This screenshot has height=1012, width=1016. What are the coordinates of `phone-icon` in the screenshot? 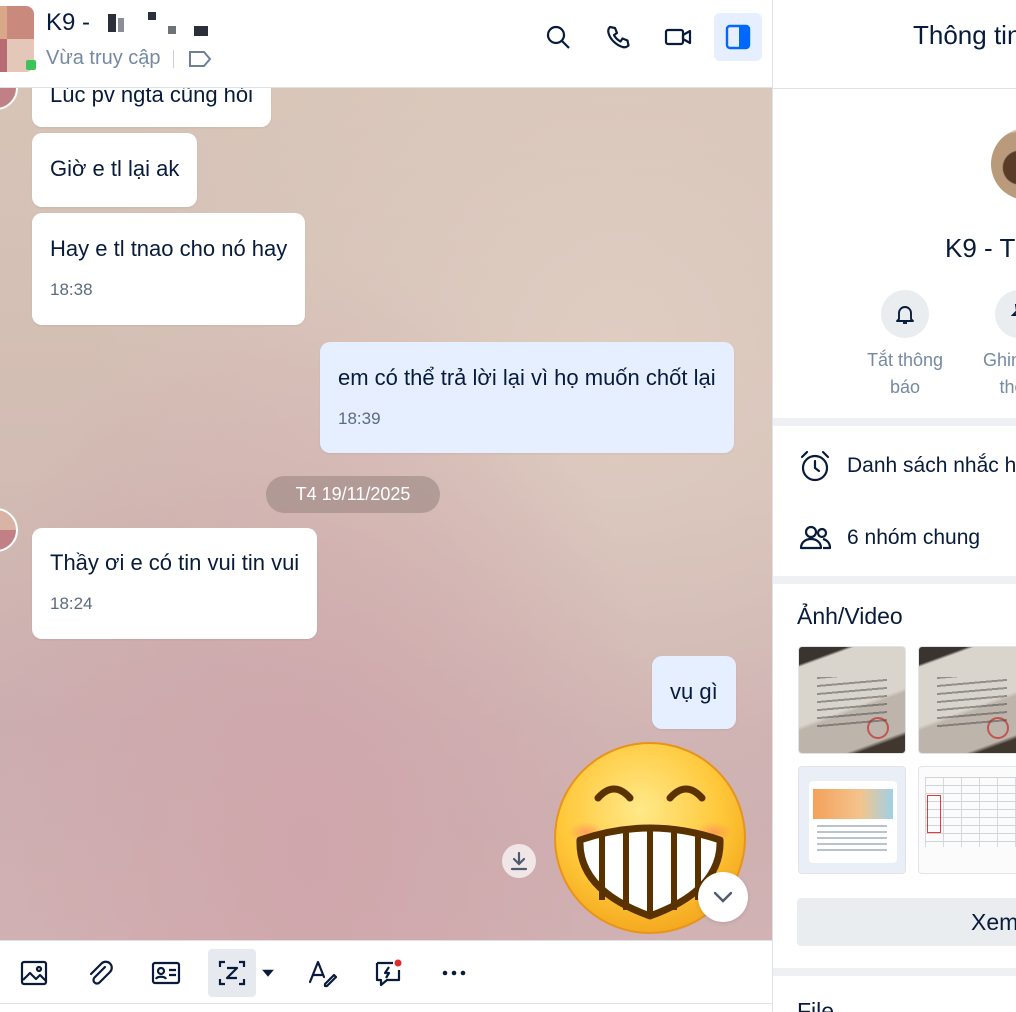 It's located at (618, 37).